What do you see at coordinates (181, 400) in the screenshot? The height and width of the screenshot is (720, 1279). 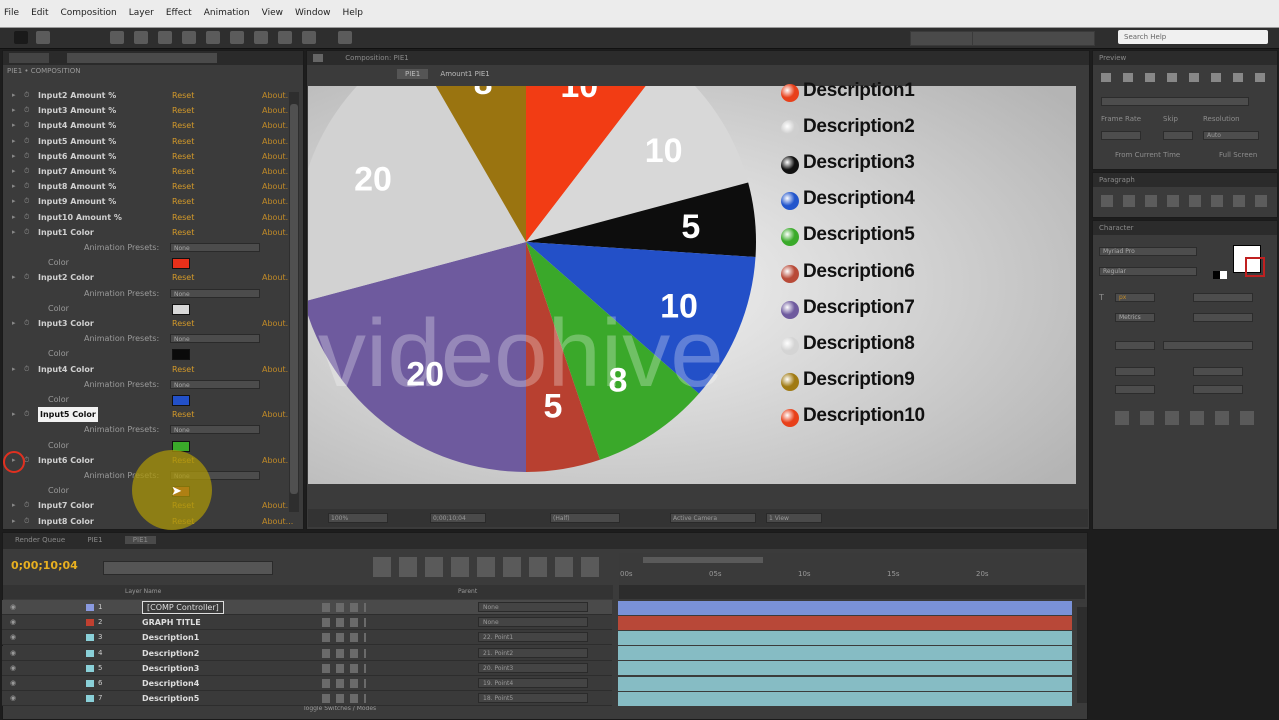 I see `color-swatch` at bounding box center [181, 400].